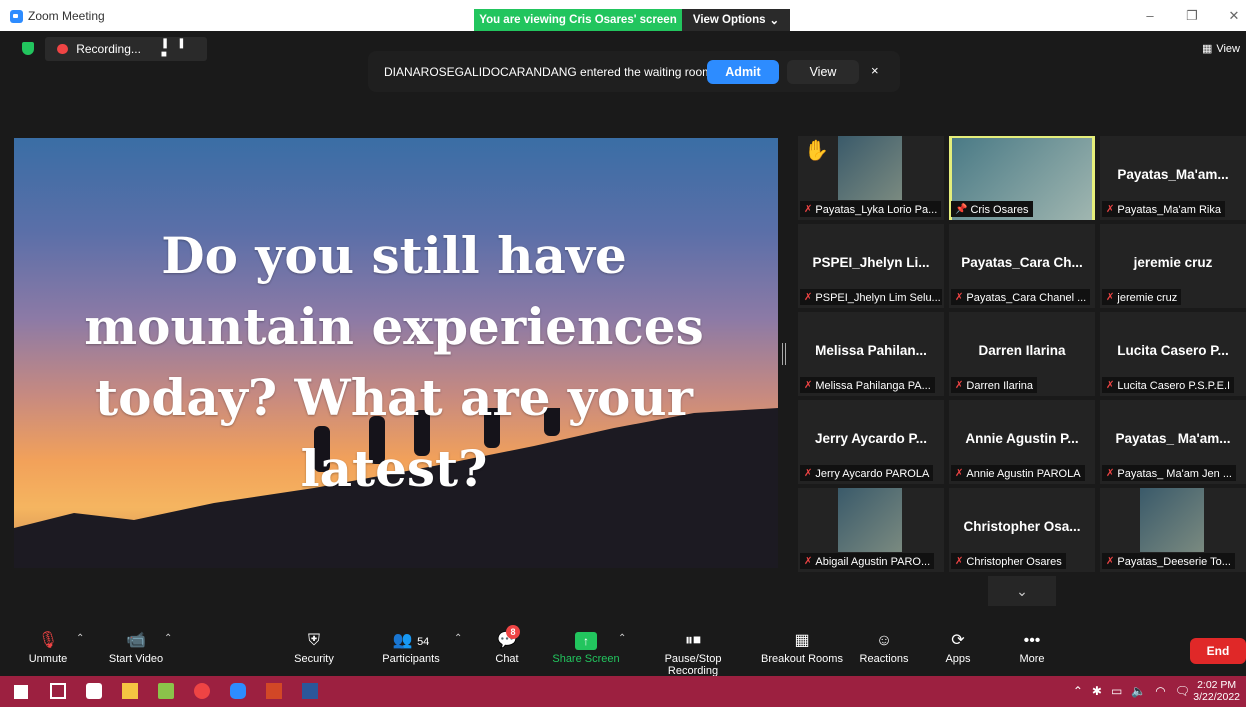  Describe the element at coordinates (423, 642) in the screenshot. I see `participants-count: 54` at that location.